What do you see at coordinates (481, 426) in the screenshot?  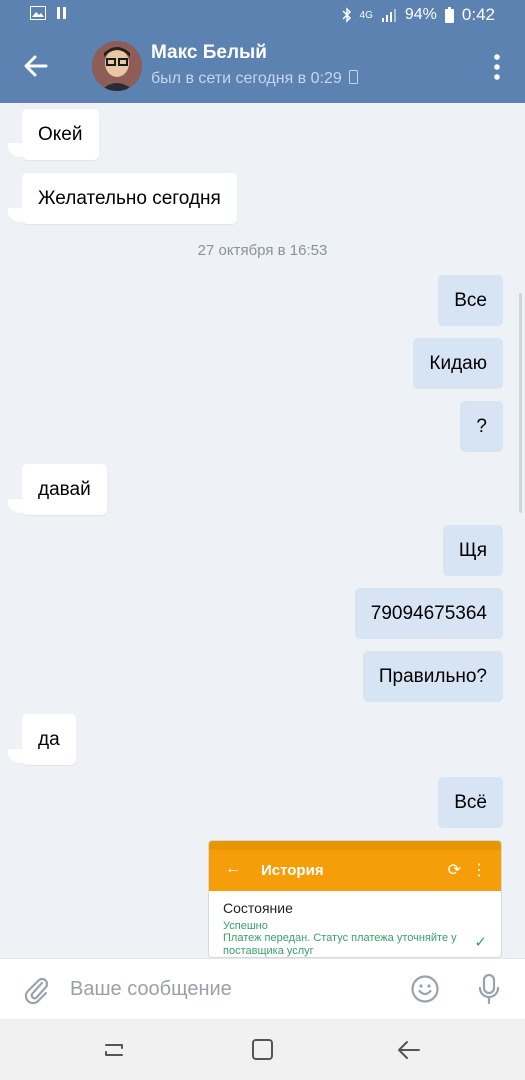 I see `message-outgoing: ?` at bounding box center [481, 426].